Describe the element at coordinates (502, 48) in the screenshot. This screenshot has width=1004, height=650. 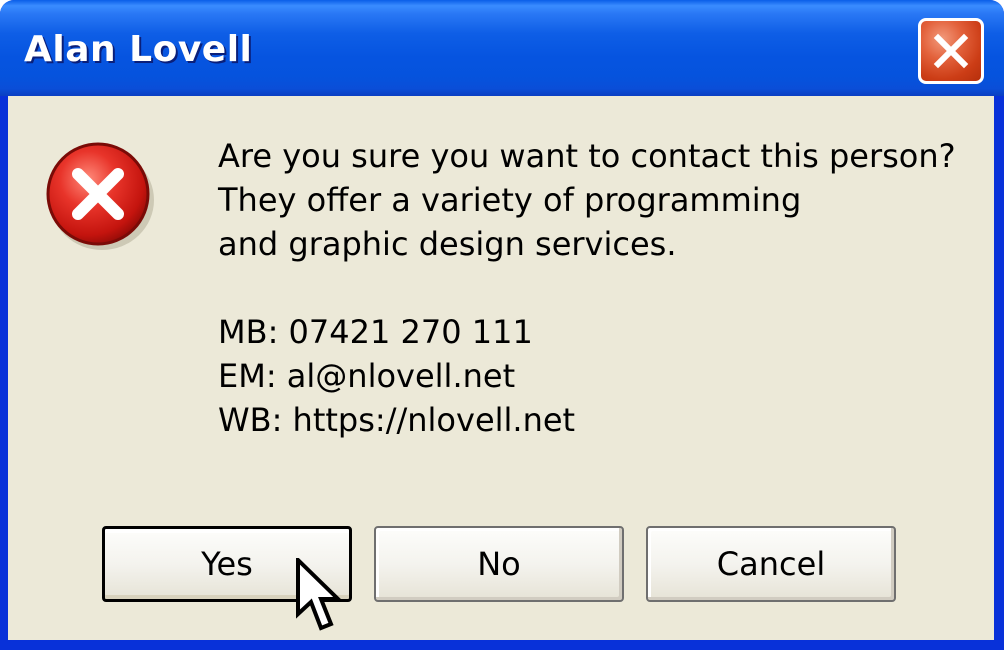
I see `title-bar: Alan Lovell` at that location.